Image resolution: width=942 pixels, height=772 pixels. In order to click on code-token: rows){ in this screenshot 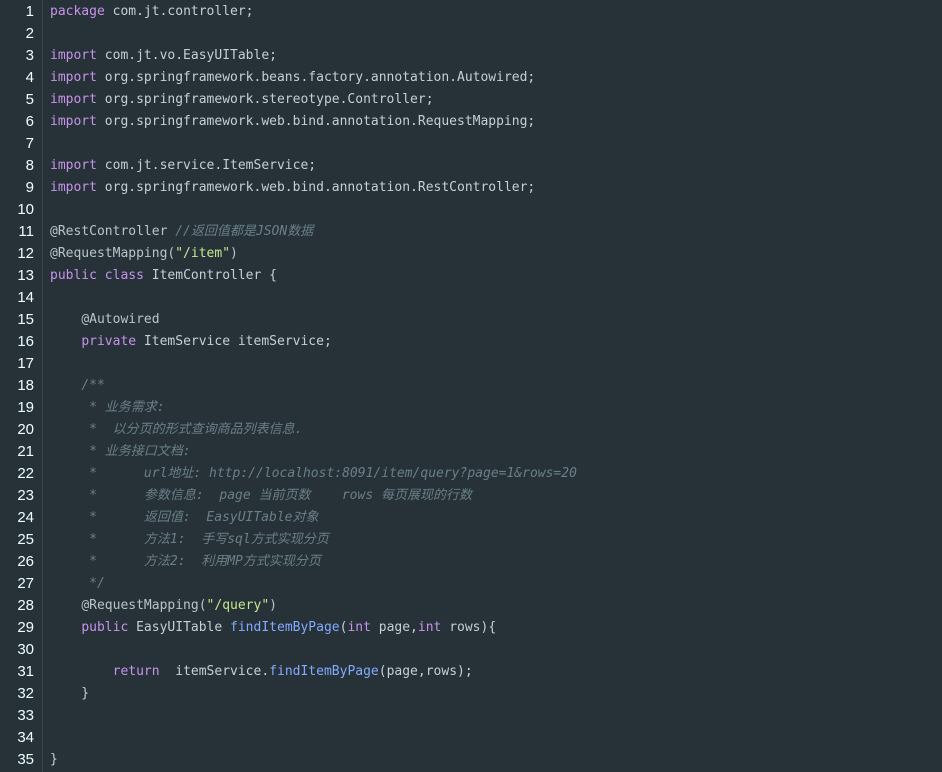, I will do `click(469, 627)`.